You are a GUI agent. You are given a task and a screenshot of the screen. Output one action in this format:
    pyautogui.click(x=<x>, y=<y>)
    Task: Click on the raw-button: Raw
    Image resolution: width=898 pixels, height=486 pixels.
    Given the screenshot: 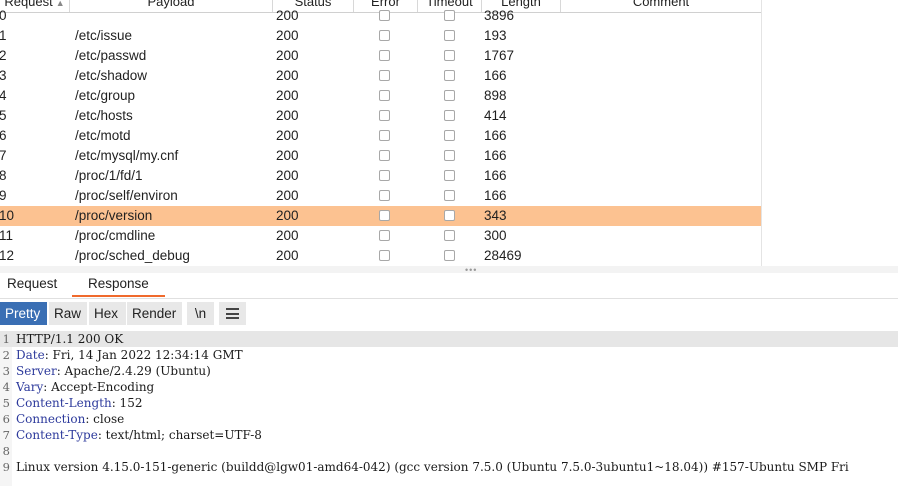 What is the action you would take?
    pyautogui.click(x=68, y=313)
    